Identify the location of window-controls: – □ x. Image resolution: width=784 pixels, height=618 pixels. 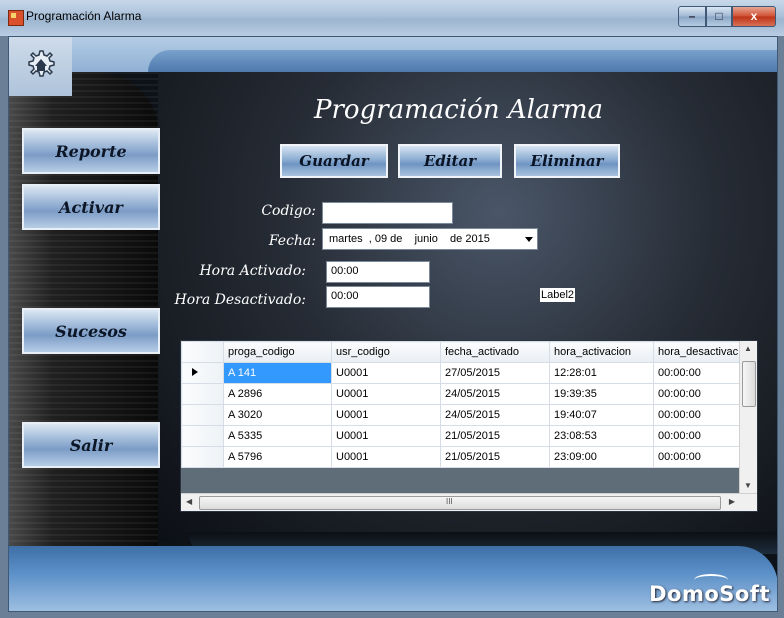
(727, 16).